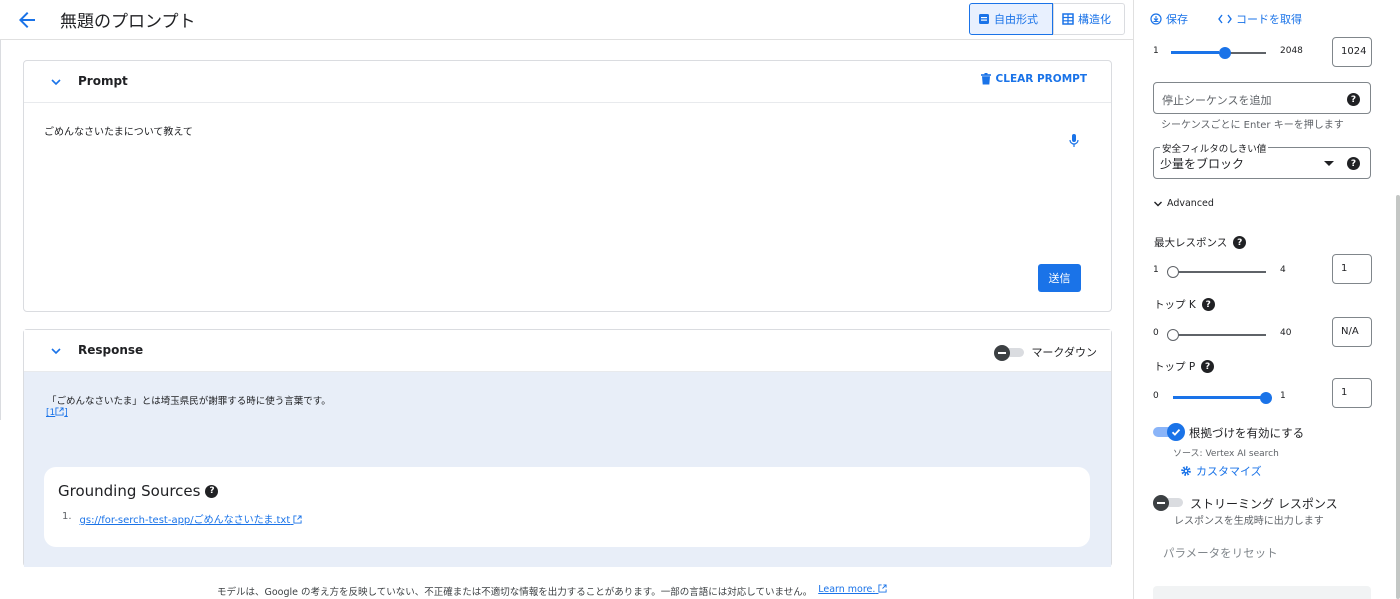 This screenshot has width=1400, height=599. I want to click on clear-prompt-label: CLEAR PROMPT, so click(1041, 79).